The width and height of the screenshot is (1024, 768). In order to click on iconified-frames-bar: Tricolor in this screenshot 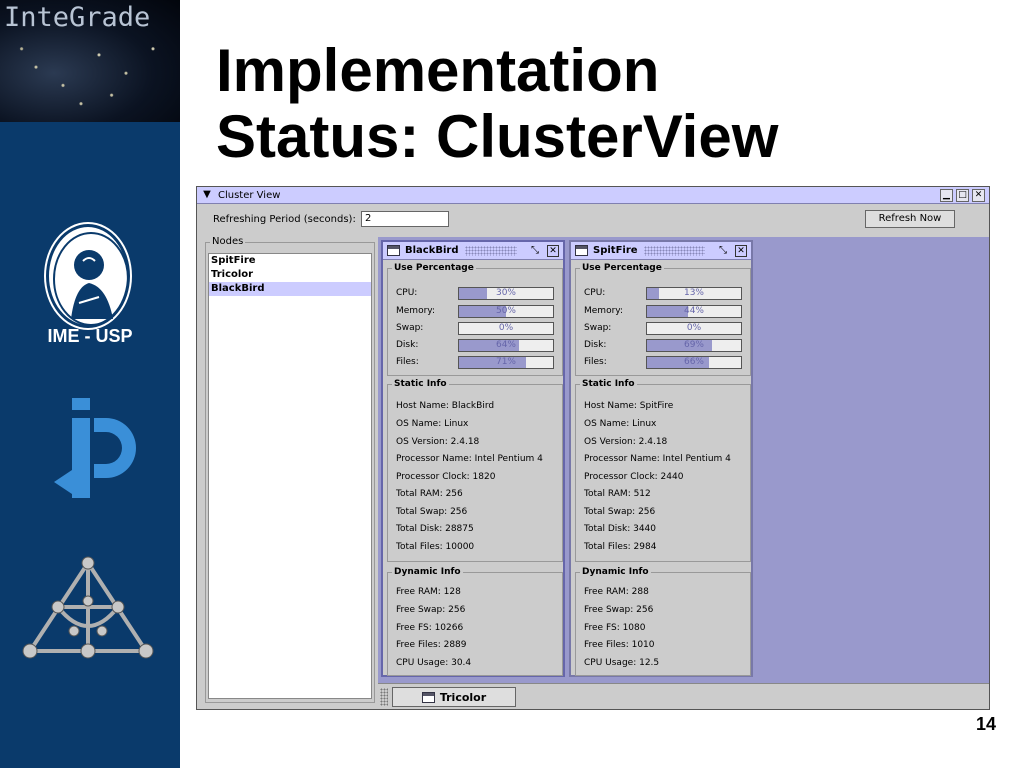, I will do `click(683, 696)`.